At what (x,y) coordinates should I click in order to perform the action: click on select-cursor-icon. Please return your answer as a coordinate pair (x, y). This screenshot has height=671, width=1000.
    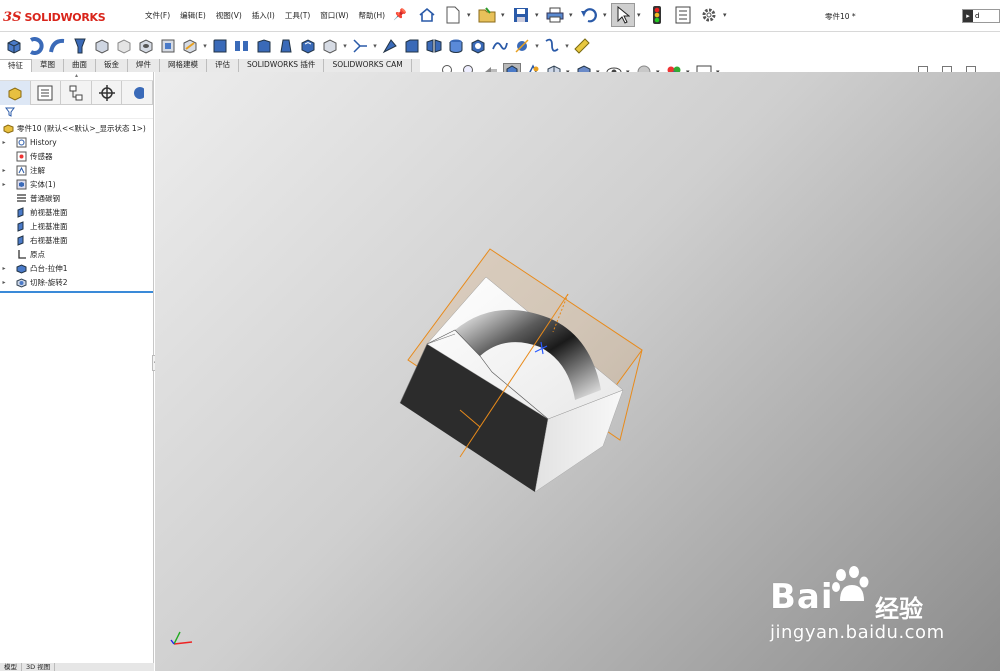
    Looking at the image, I should click on (623, 15).